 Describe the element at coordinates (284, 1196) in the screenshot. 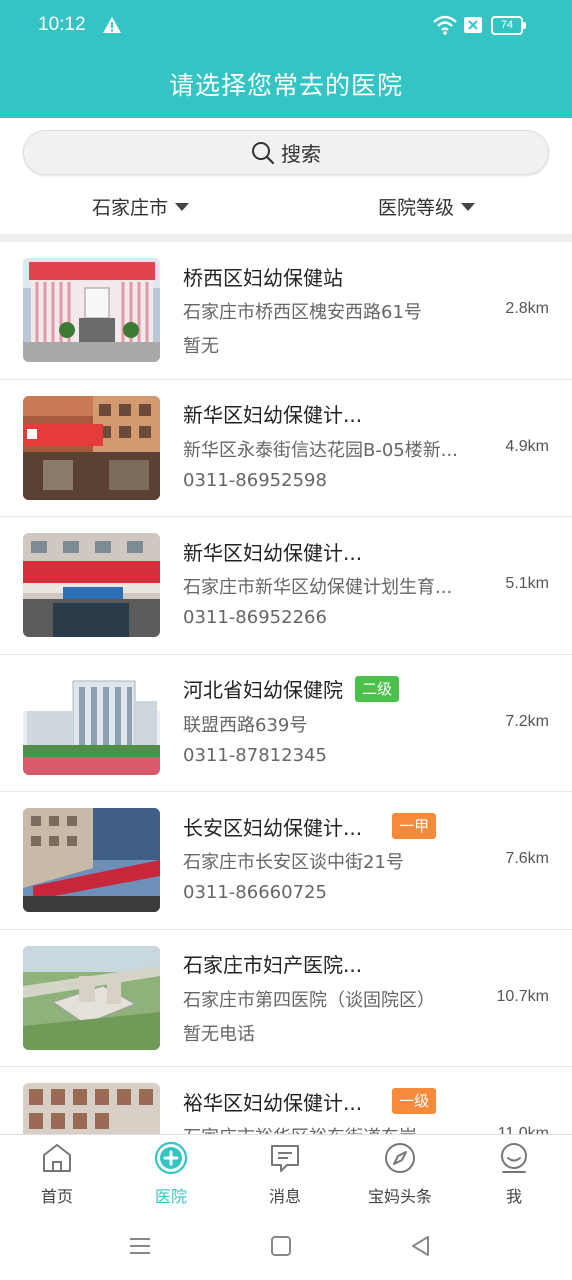

I see `tab-messages-label: 消息` at that location.